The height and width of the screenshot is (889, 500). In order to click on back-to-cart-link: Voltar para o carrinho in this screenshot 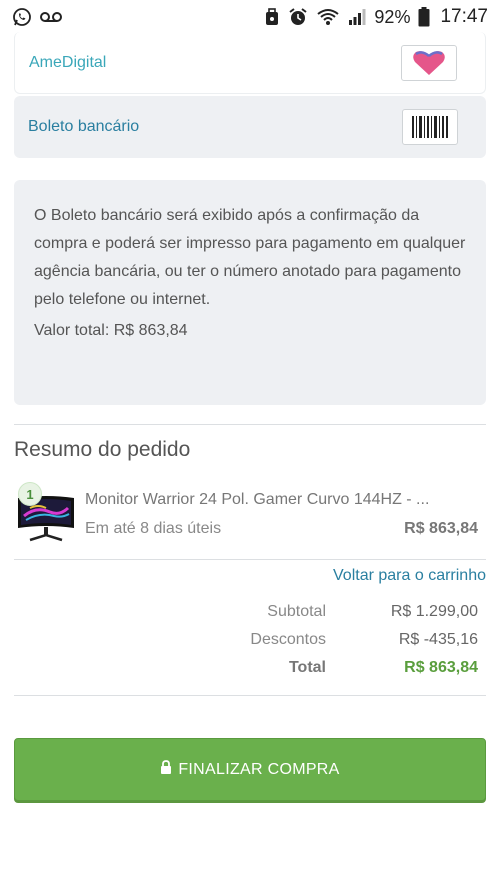, I will do `click(409, 576)`.